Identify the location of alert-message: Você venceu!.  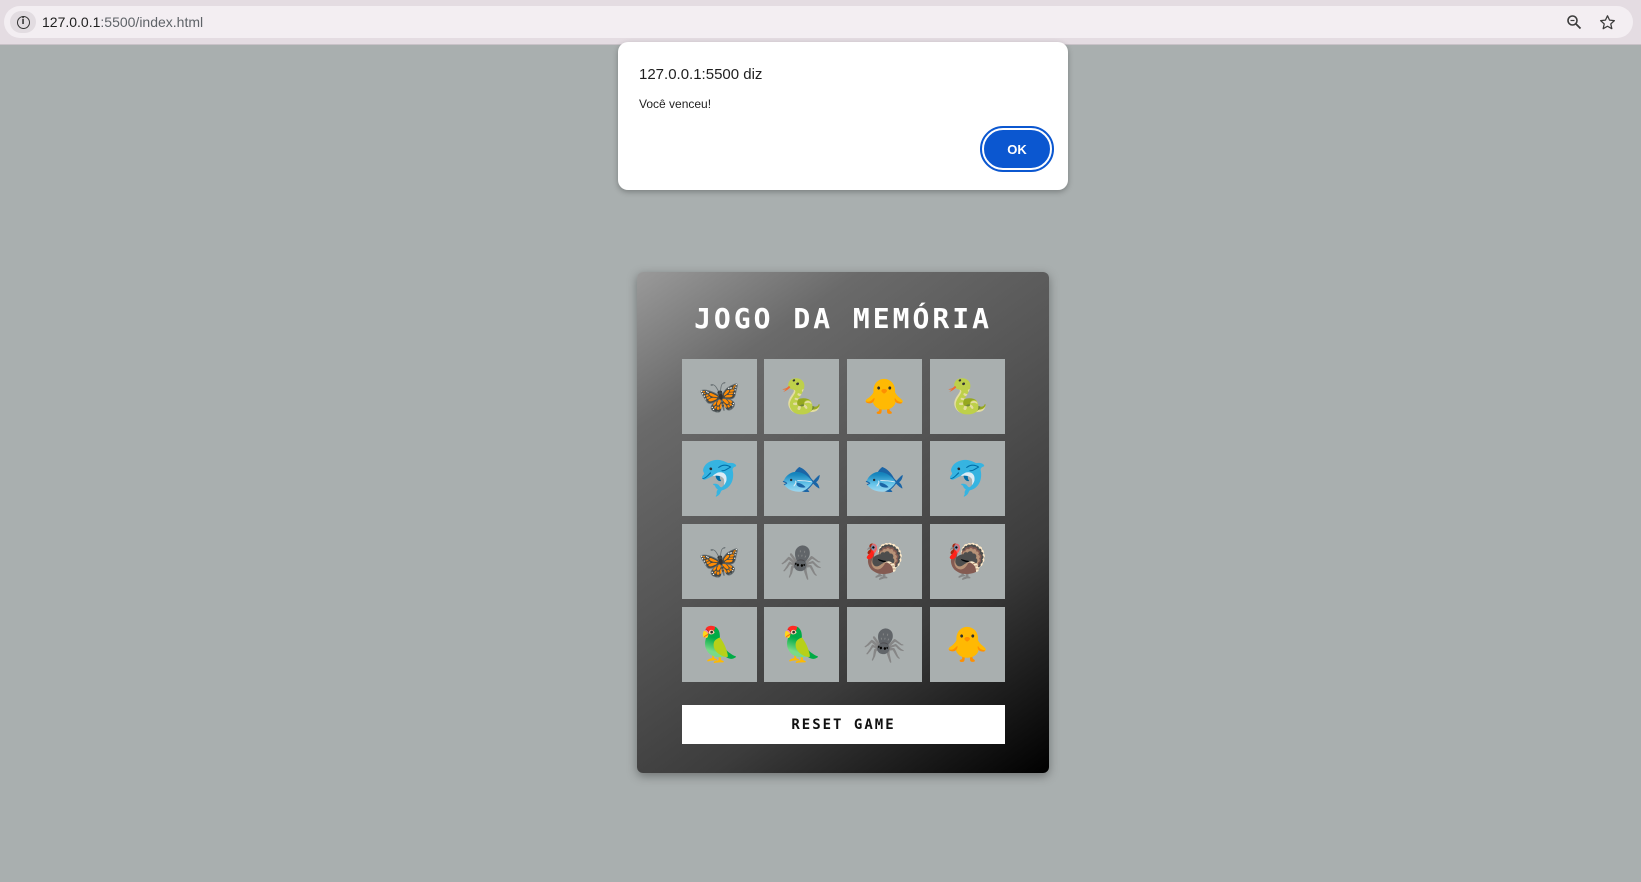
(675, 104).